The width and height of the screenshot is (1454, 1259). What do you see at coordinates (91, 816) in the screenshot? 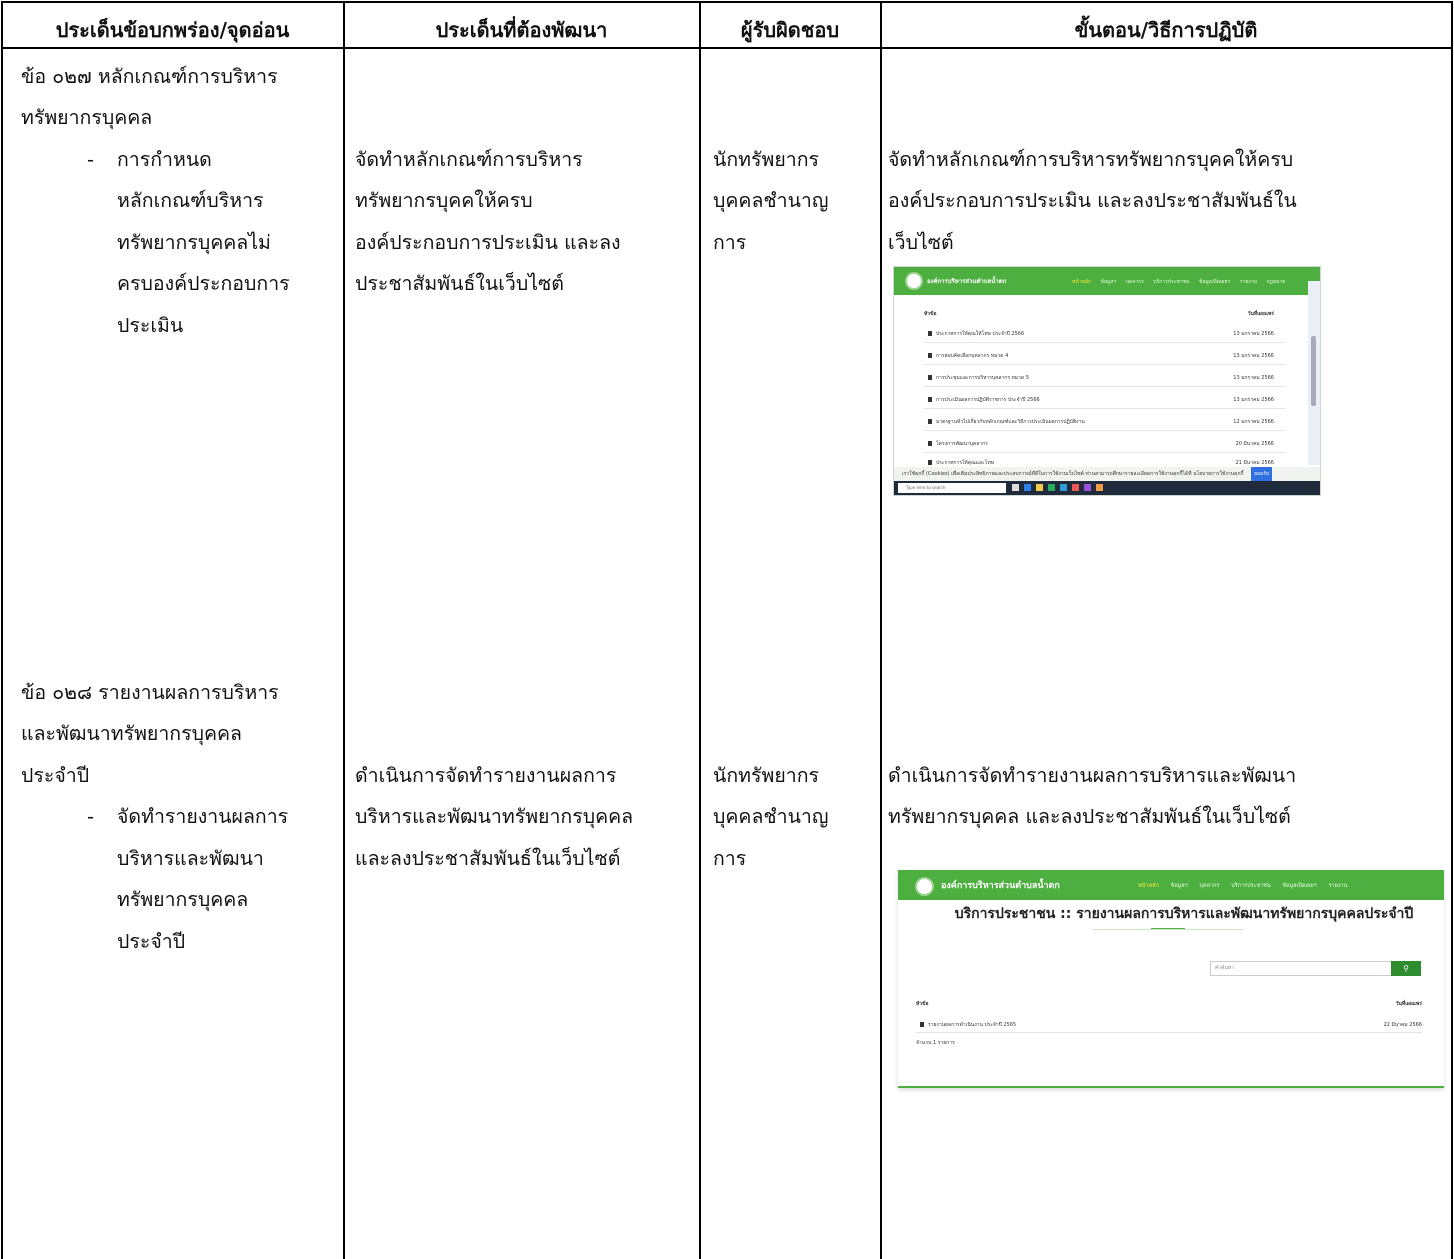
I see `item2-dash: -` at bounding box center [91, 816].